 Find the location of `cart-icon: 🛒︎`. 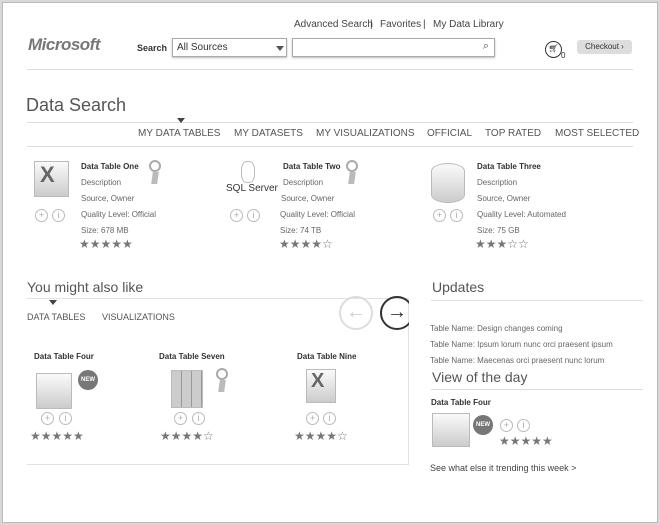

cart-icon: 🛒︎ is located at coordinates (553, 49).